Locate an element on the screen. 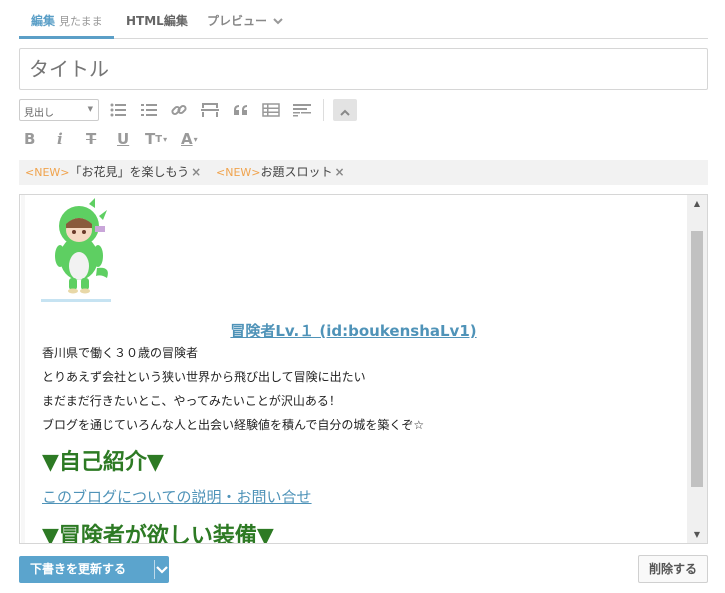 Image resolution: width=725 pixels, height=593 pixels. topic-tag: <NEW>お題スロット × is located at coordinates (280, 172).